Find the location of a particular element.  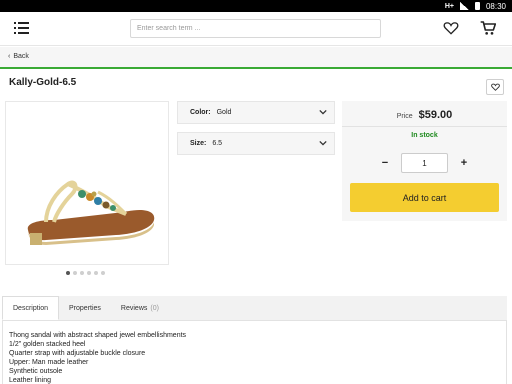

sandal-image is located at coordinates (91, 212).